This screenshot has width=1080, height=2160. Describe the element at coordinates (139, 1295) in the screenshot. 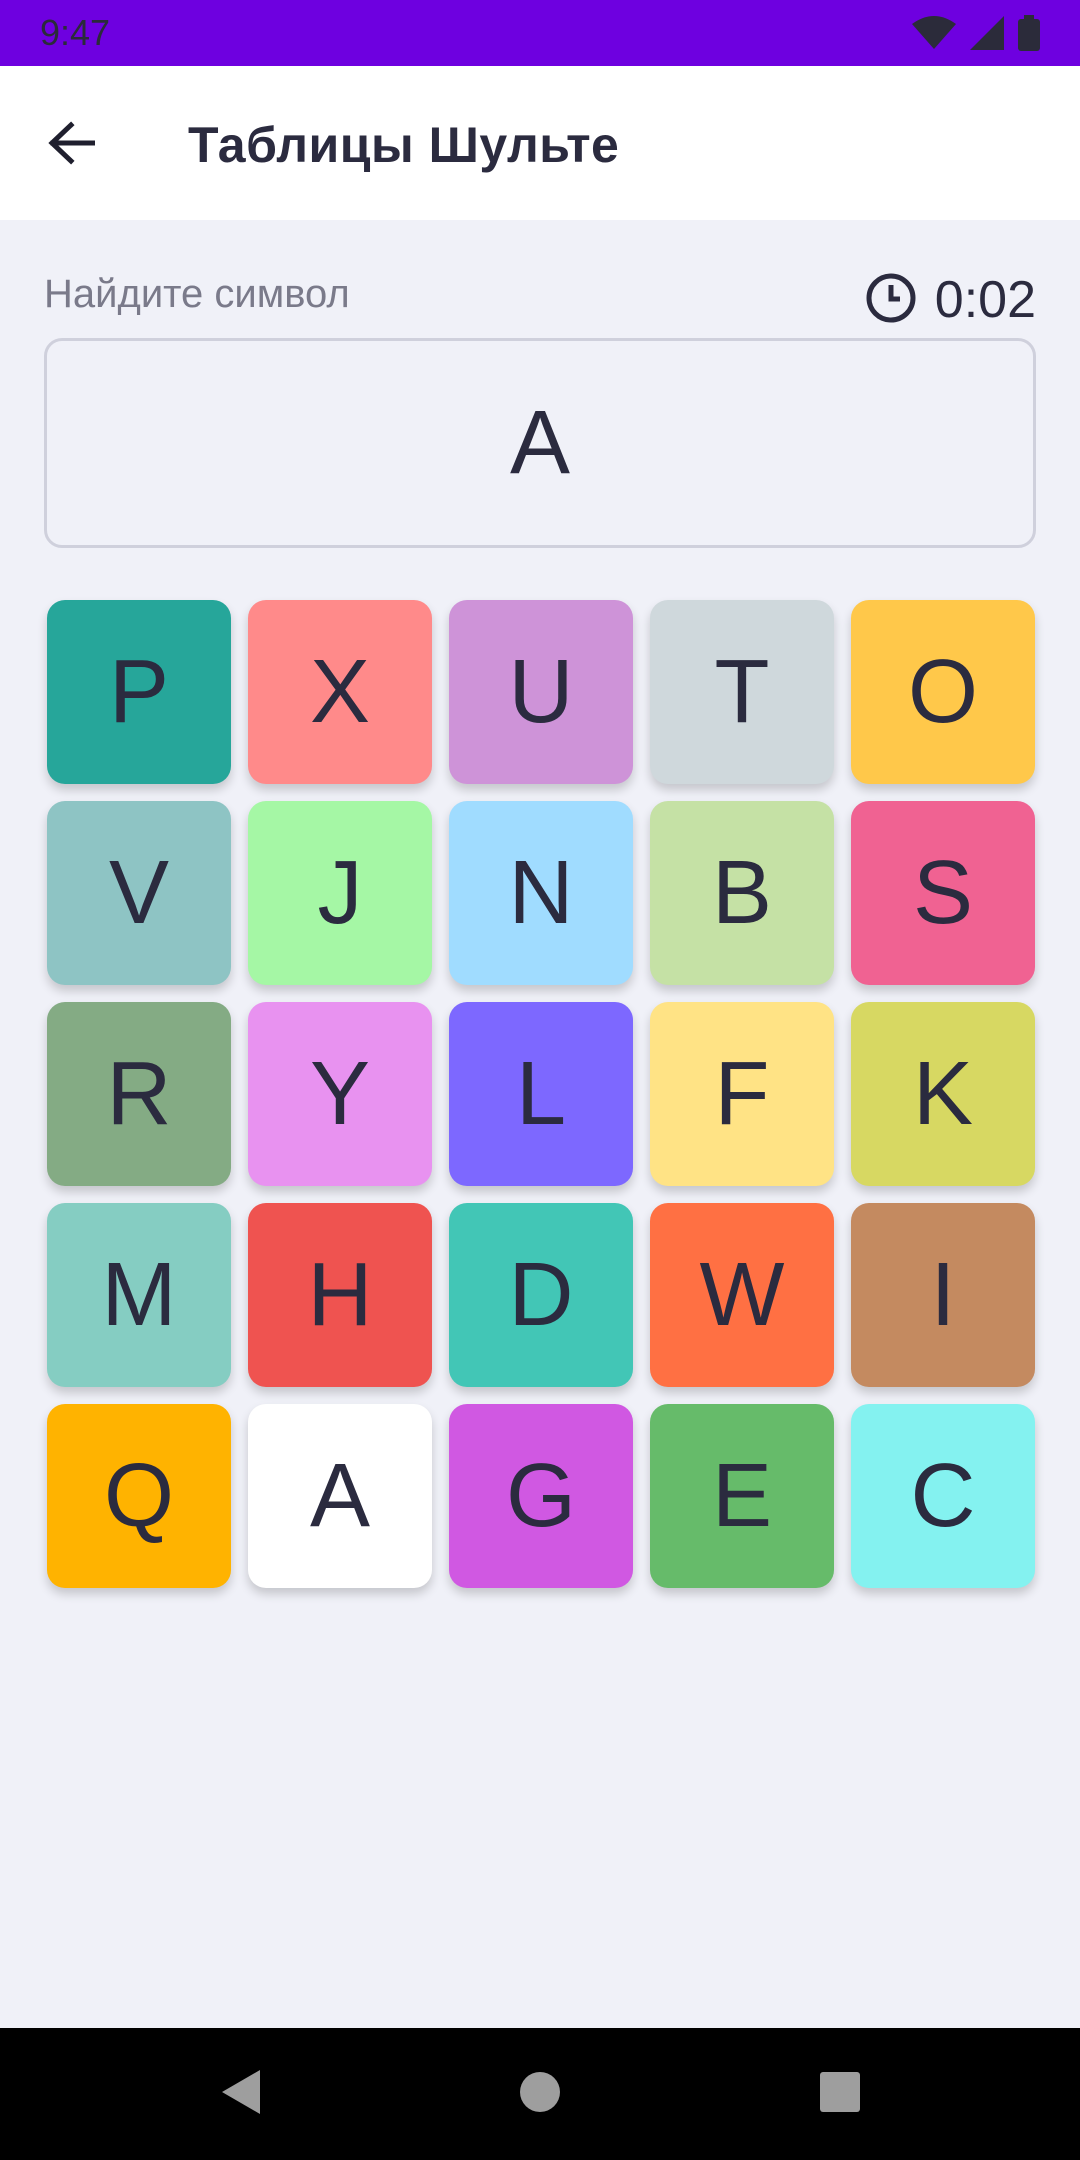

I see `grid-cell: M` at that location.